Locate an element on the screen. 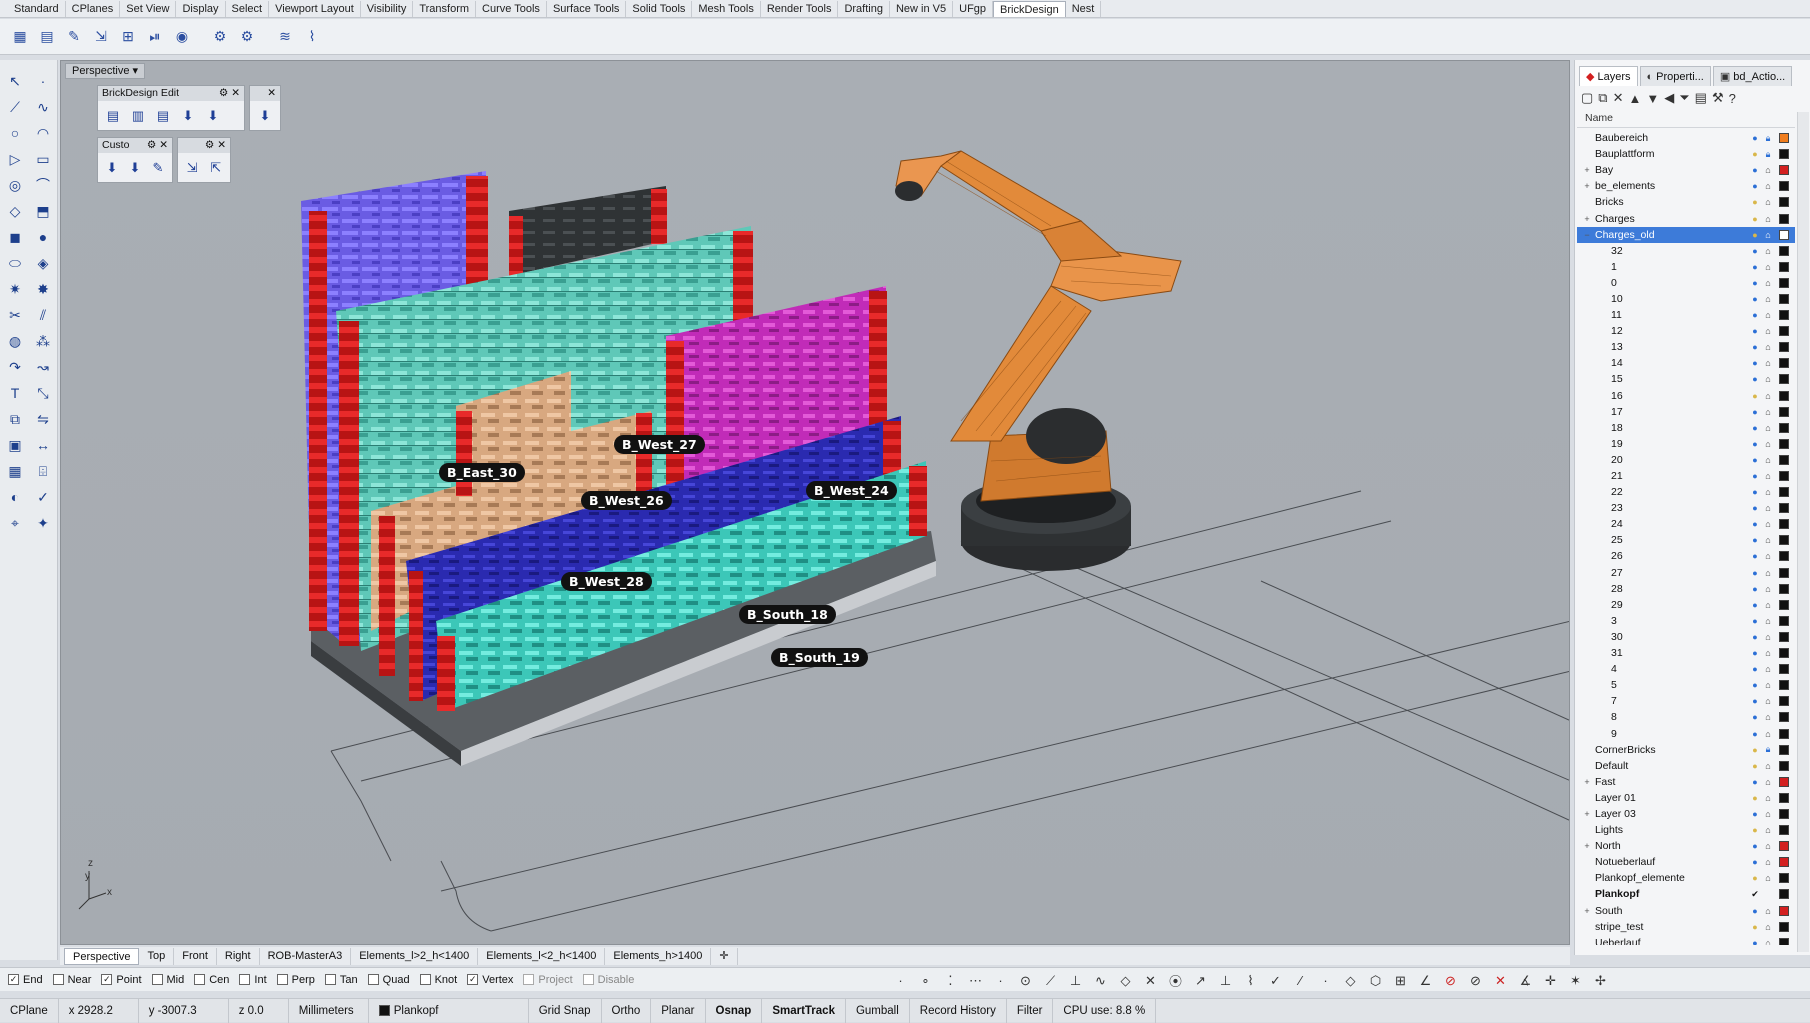 The width and height of the screenshot is (1810, 1023). offset-icon: ↷ is located at coordinates (15, 367).